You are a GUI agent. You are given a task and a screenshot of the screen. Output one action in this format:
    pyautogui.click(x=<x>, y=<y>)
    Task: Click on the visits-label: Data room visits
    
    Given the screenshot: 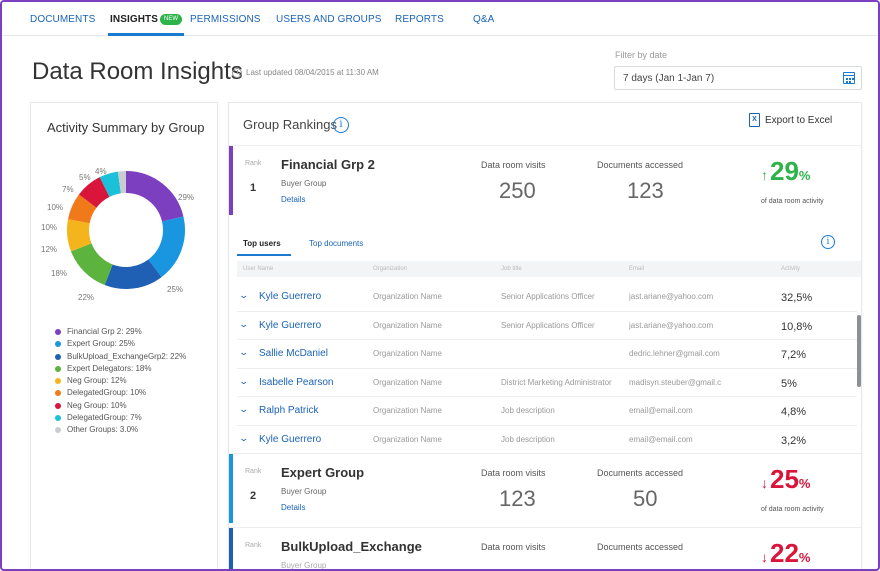 What is the action you would take?
    pyautogui.click(x=513, y=547)
    